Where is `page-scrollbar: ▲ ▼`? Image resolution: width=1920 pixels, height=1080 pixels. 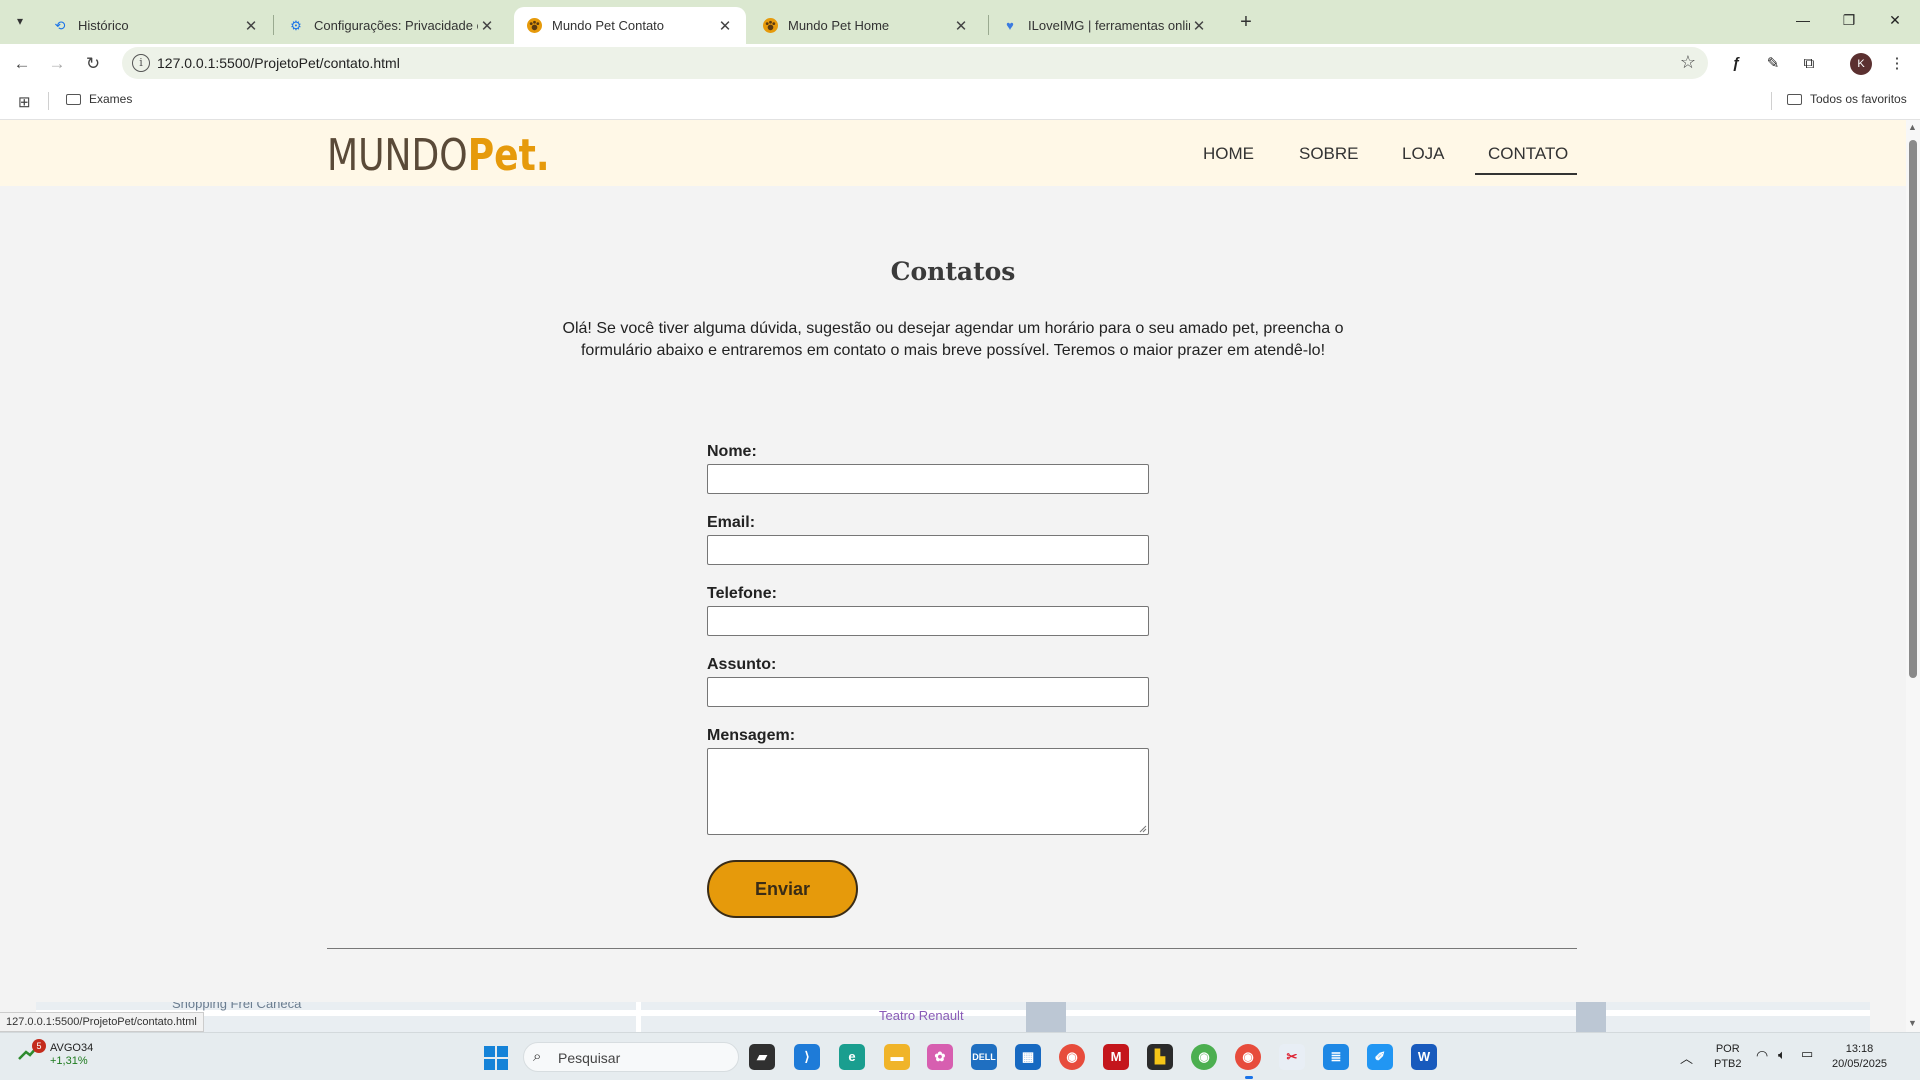 page-scrollbar: ▲ ▼ is located at coordinates (1913, 576).